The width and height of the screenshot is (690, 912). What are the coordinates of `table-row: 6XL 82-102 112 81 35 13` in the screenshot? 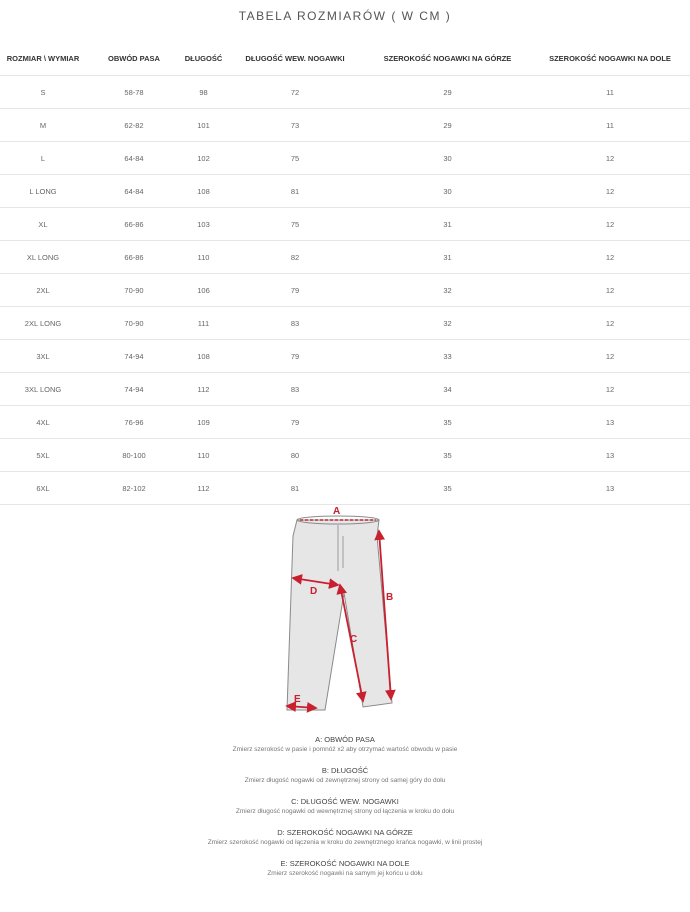 It's located at (345, 488).